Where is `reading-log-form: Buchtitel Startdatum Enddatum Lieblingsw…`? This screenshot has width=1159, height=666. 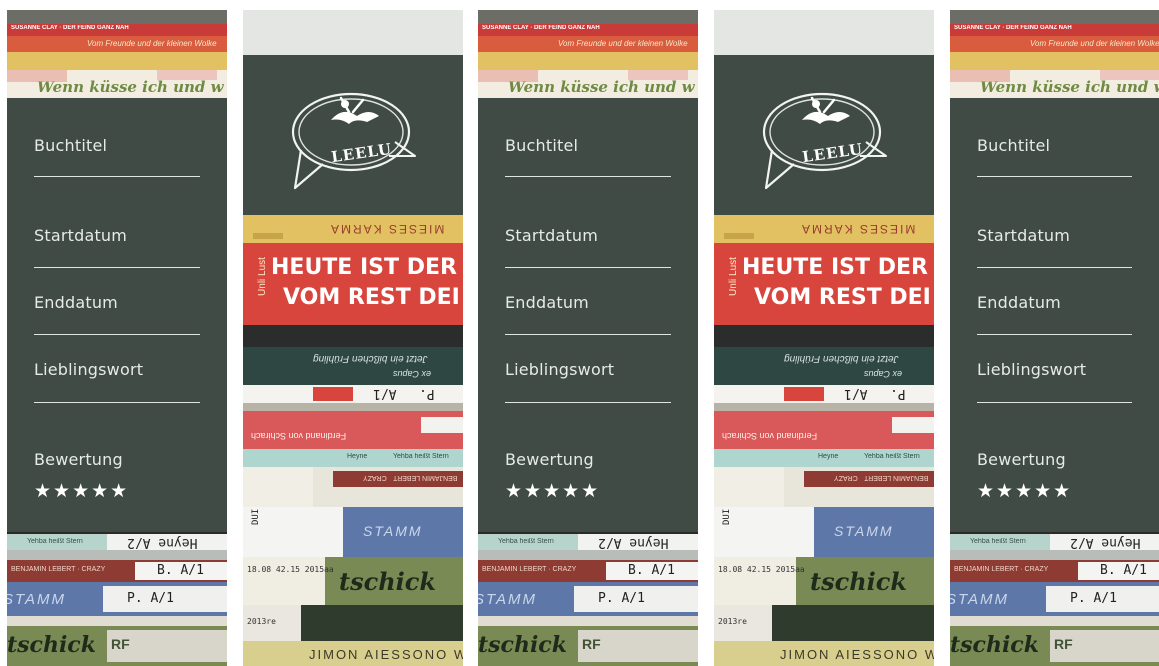
reading-log-form: Buchtitel Startdatum Enddatum Lieblingsw… is located at coordinates (588, 315).